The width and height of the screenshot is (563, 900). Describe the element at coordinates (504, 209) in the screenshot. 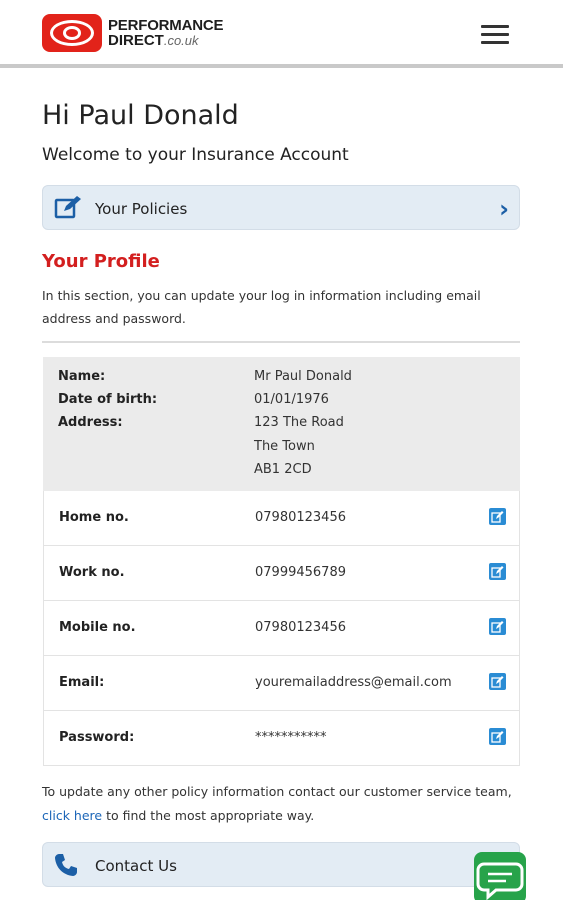

I see `chevron-right-icon: ›` at that location.